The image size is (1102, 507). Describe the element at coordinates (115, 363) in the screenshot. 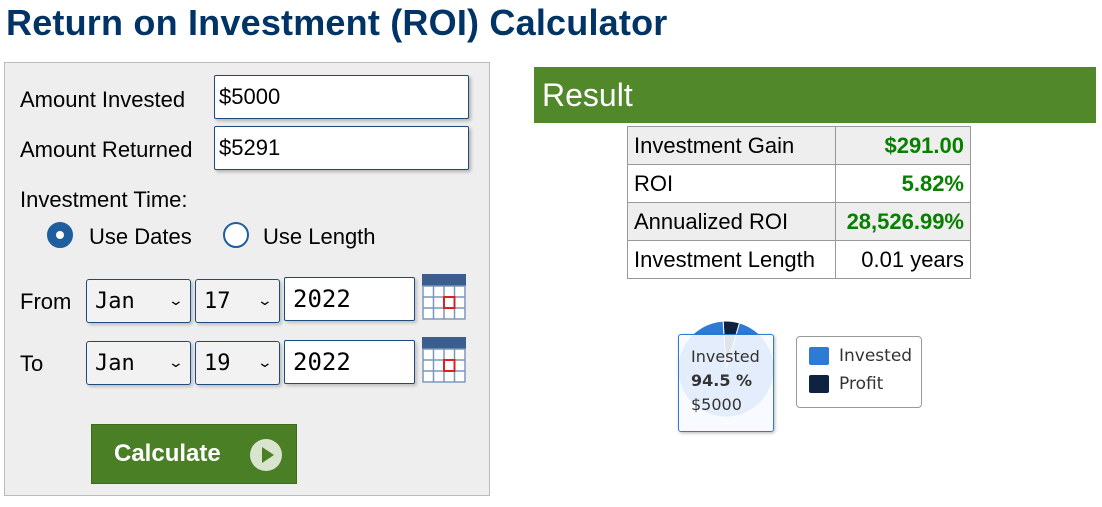

I see `to-month-value: Jan` at that location.